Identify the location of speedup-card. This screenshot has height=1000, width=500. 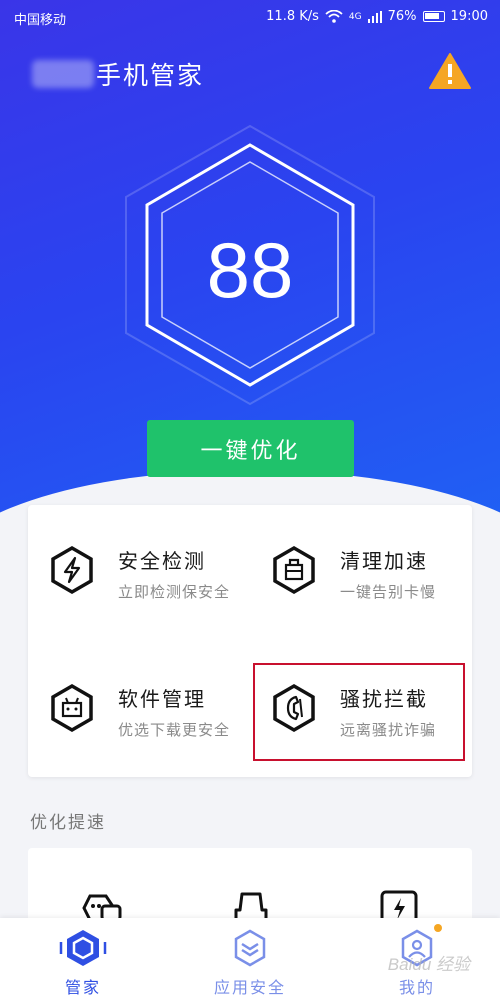
(250, 888).